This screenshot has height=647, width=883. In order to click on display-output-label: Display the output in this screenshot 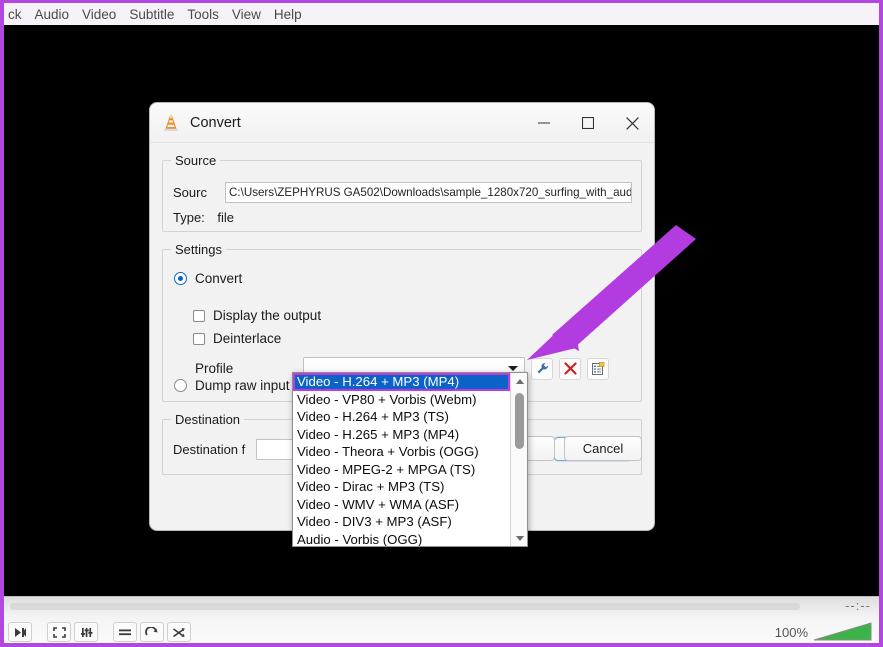, I will do `click(267, 315)`.